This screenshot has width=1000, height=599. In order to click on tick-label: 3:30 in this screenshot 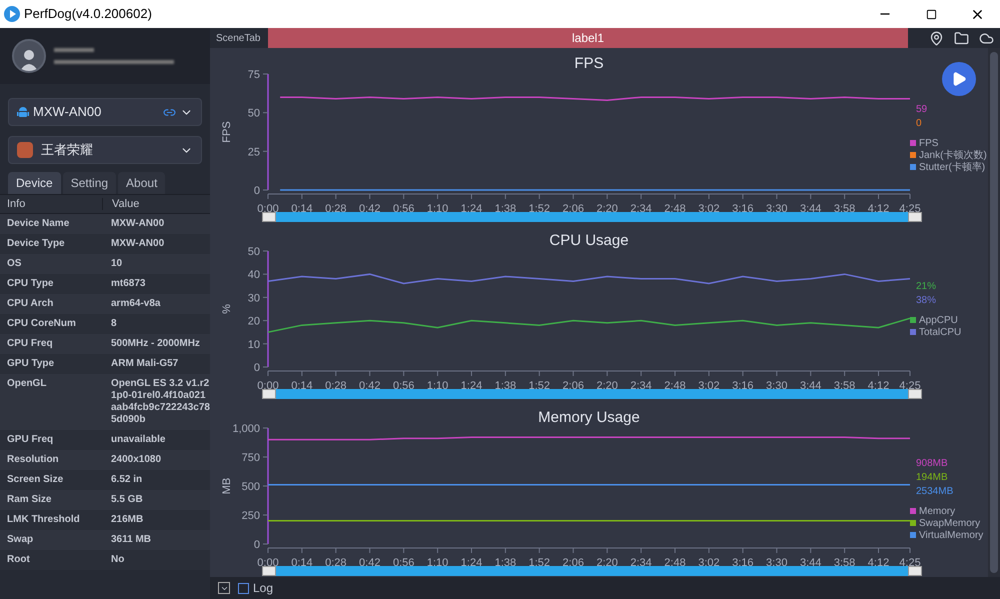, I will do `click(777, 384)`.